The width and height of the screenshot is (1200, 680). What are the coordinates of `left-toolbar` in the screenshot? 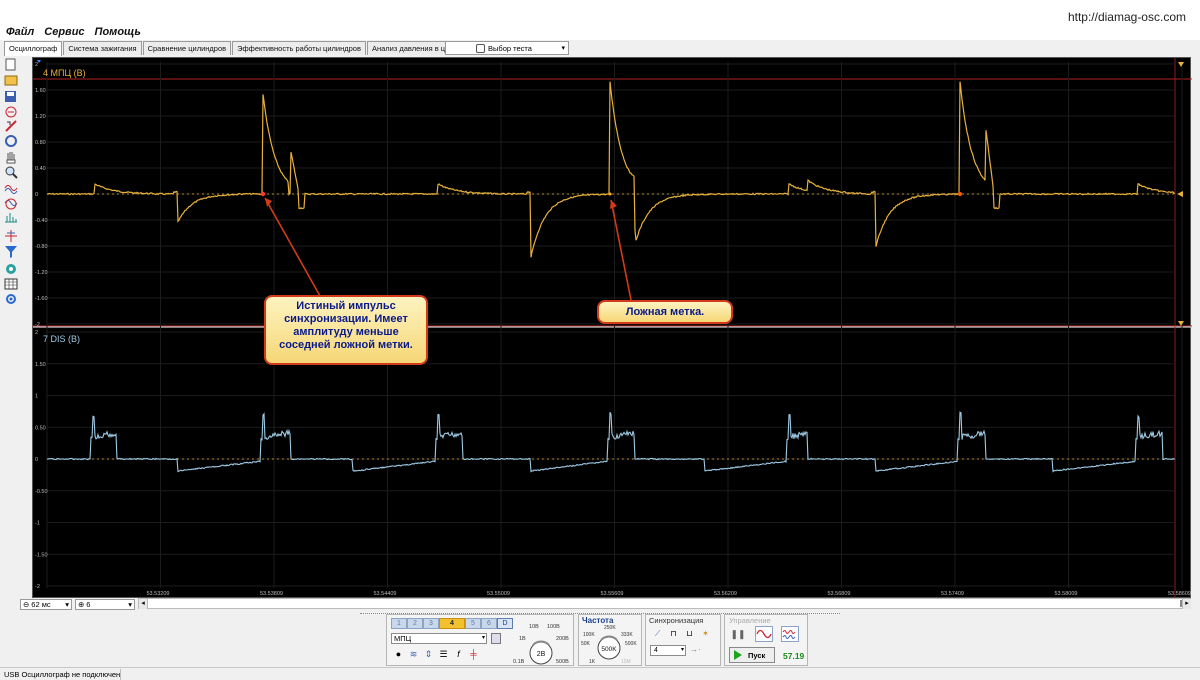 It's located at (11, 326).